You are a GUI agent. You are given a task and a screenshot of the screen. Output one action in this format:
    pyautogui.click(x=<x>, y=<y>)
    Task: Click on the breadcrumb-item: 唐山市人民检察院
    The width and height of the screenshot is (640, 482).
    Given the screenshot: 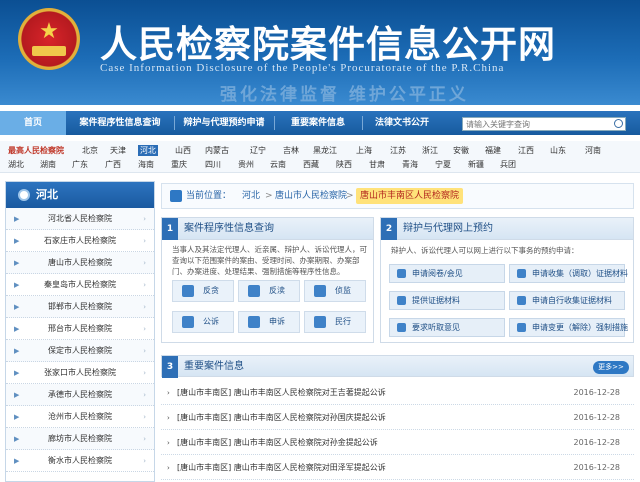 What is the action you would take?
    pyautogui.click(x=311, y=196)
    